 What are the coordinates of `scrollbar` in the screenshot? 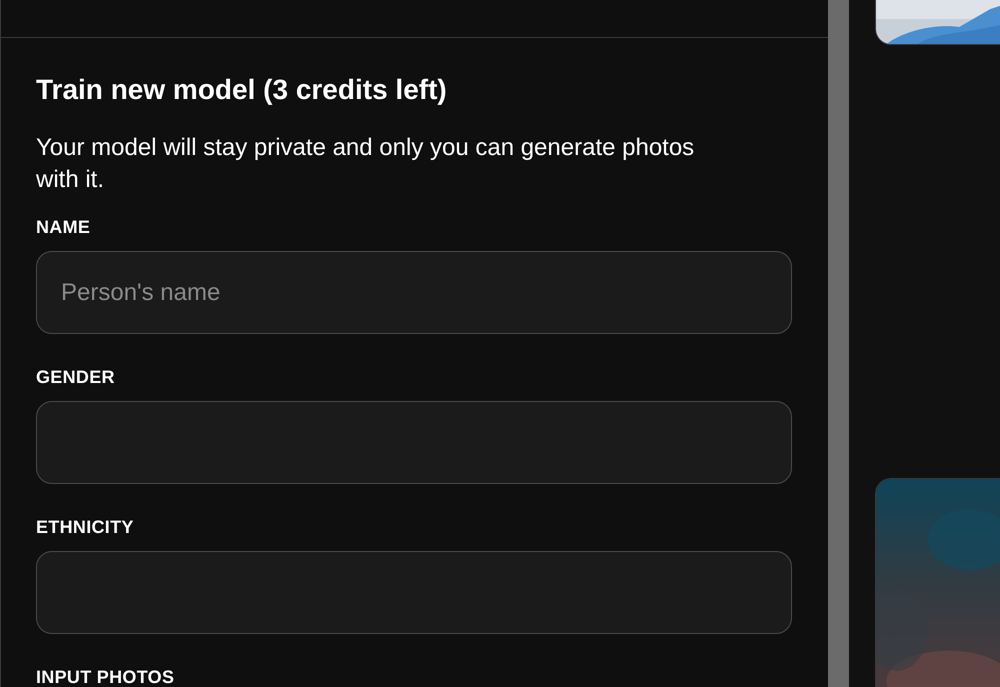 It's located at (838, 343).